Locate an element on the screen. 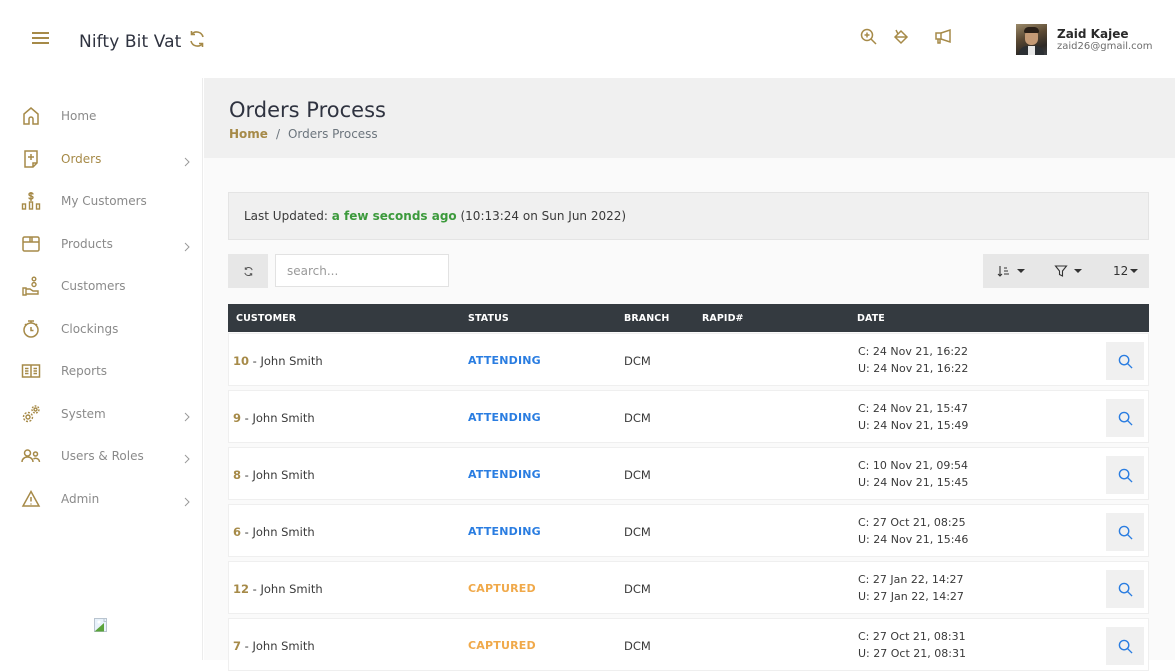 Image resolution: width=1175 pixels, height=671 pixels. sidebar-item-users-roles: Users & Roles is located at coordinates (101, 456).